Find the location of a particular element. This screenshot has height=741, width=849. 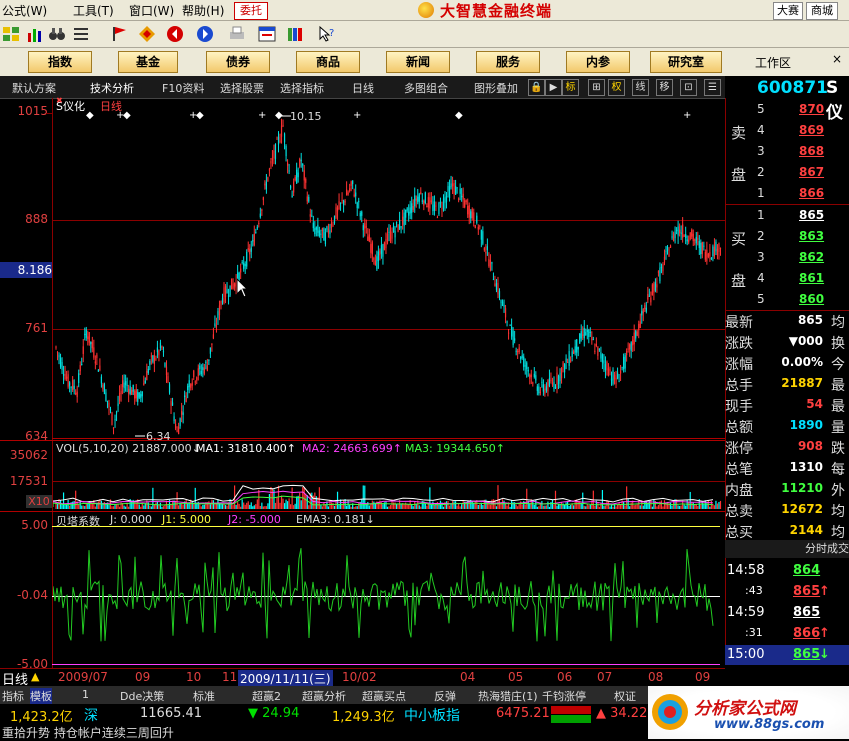

lock-icon: 🔒 is located at coordinates (536, 87).